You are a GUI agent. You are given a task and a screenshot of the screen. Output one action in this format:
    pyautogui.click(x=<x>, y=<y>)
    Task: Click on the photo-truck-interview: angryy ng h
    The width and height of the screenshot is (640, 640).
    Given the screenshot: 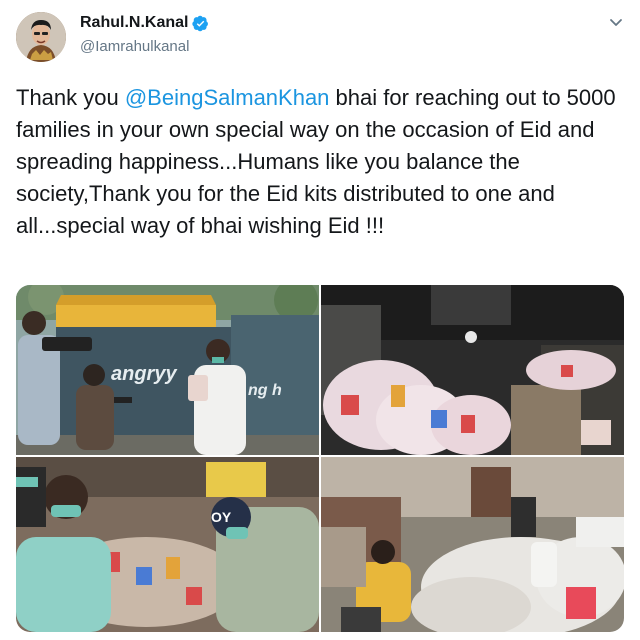 What is the action you would take?
    pyautogui.click(x=167, y=370)
    